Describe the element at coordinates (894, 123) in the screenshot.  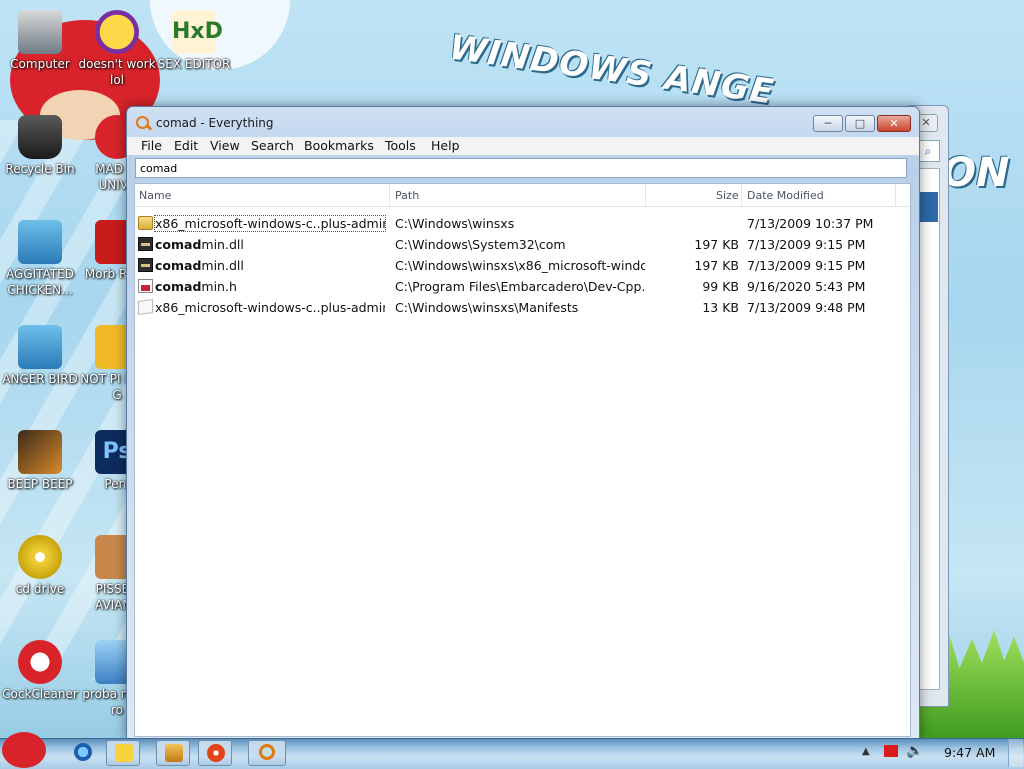
I see `close-button: ✕` at that location.